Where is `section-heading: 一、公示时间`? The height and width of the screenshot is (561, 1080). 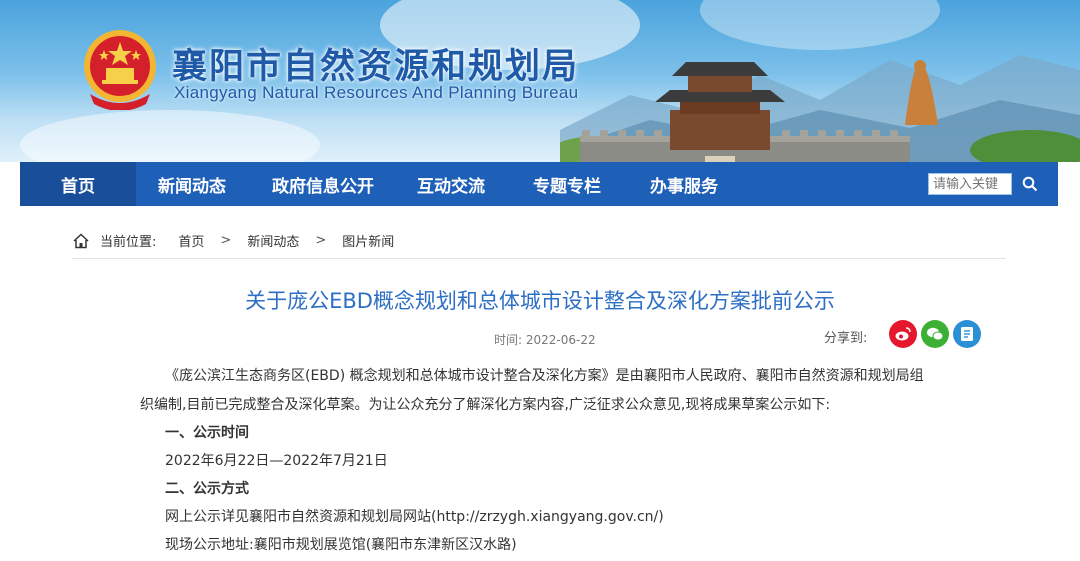
section-heading: 一、公示时间 is located at coordinates (207, 433).